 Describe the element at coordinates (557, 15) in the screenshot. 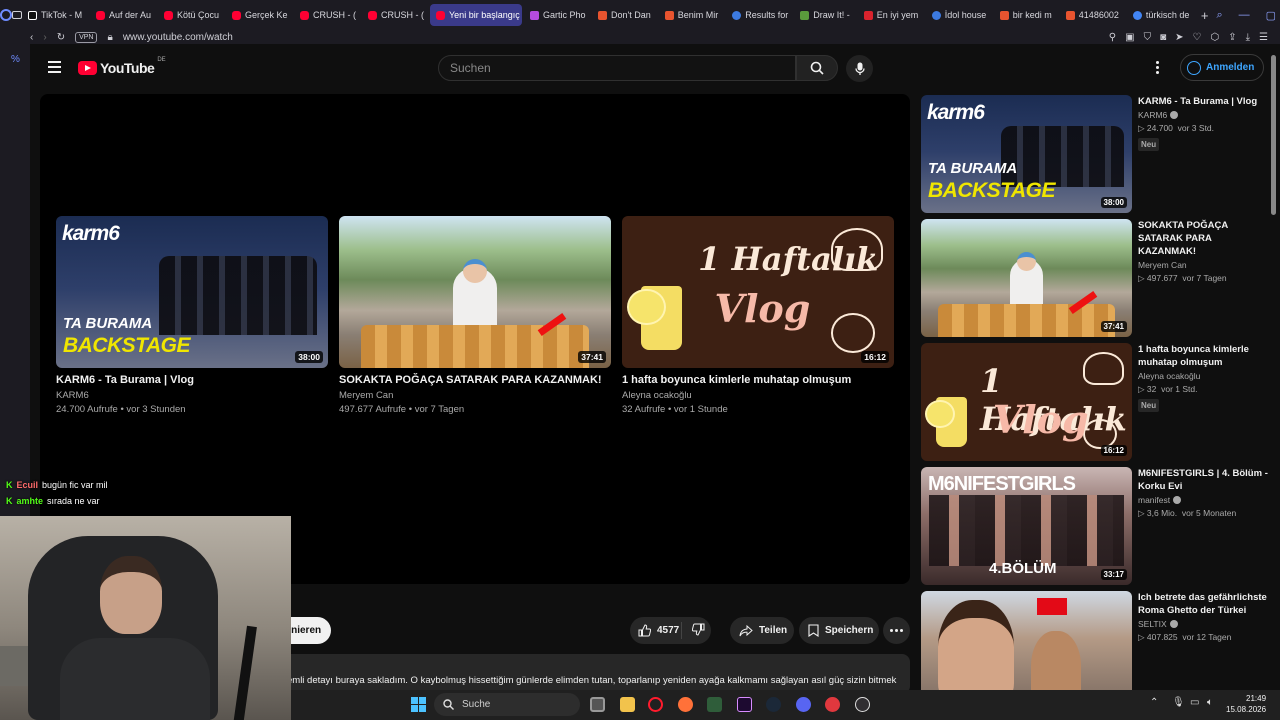

I see `browser-tab: Gartic Pho` at that location.